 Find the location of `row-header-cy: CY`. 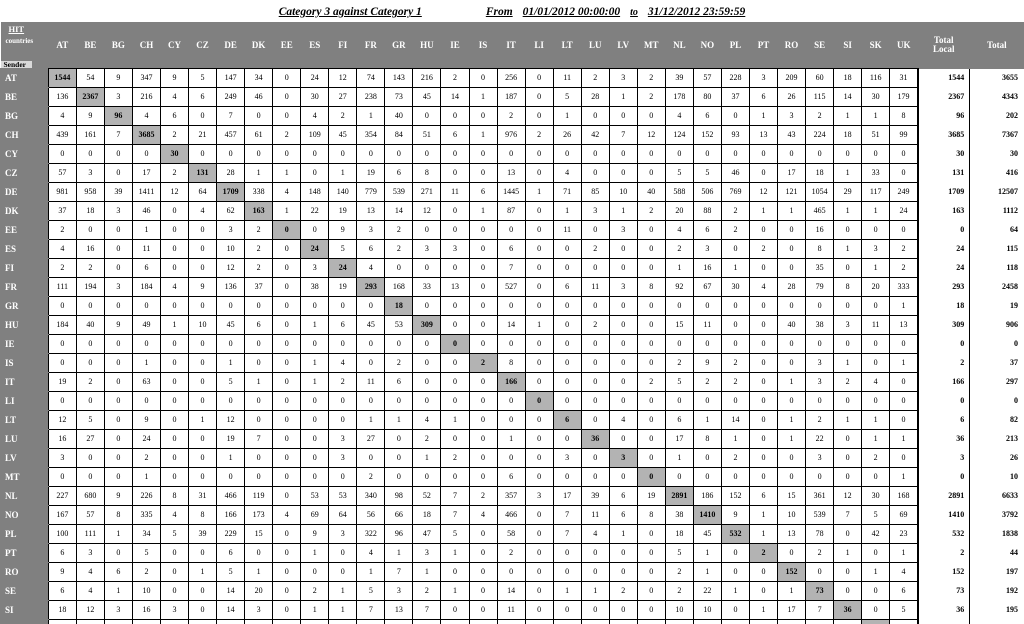

row-header-cy: CY is located at coordinates (24, 154).